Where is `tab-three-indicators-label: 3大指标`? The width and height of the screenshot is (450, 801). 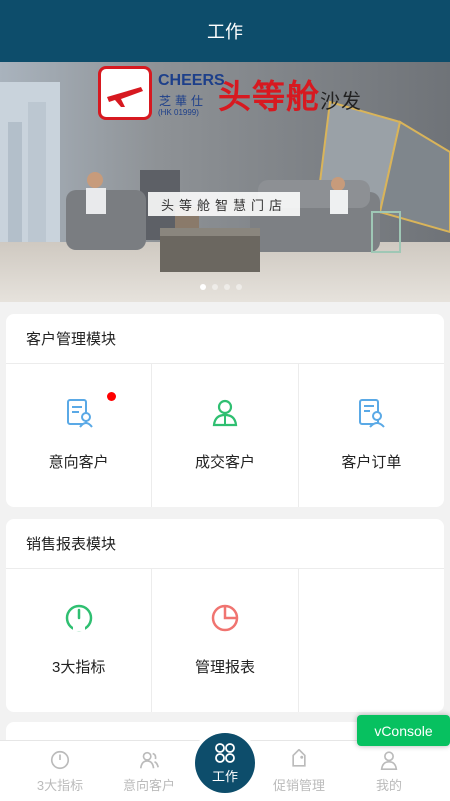
tab-three-indicators-label: 3大指标 is located at coordinates (60, 785).